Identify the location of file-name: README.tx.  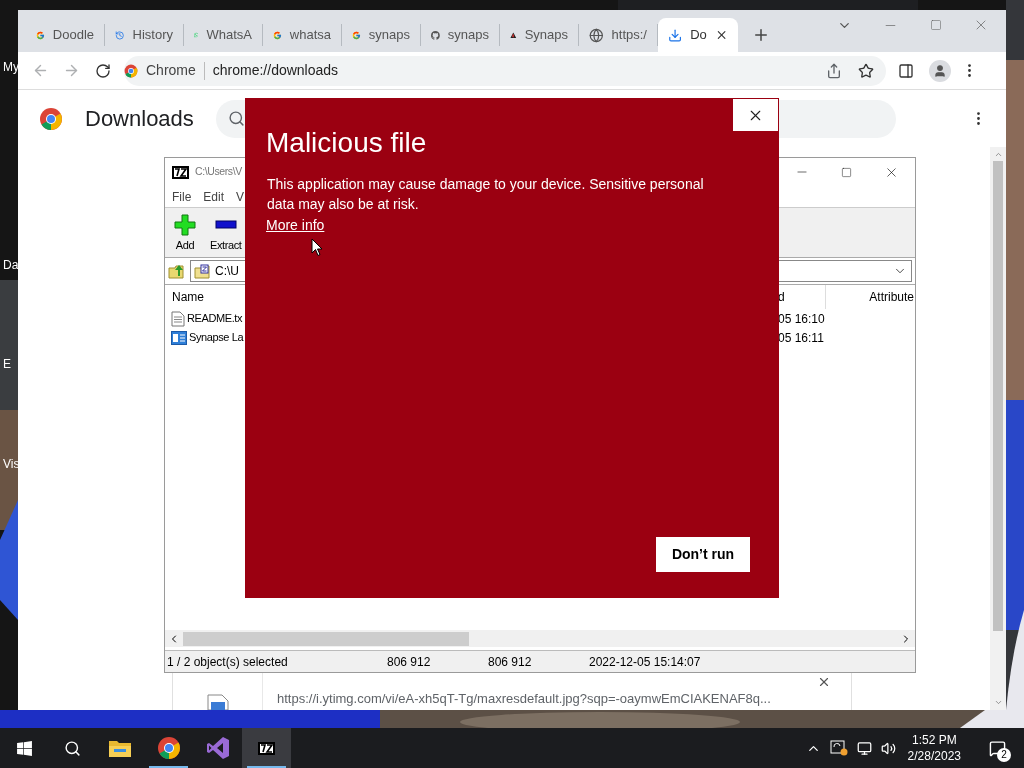
(215, 319).